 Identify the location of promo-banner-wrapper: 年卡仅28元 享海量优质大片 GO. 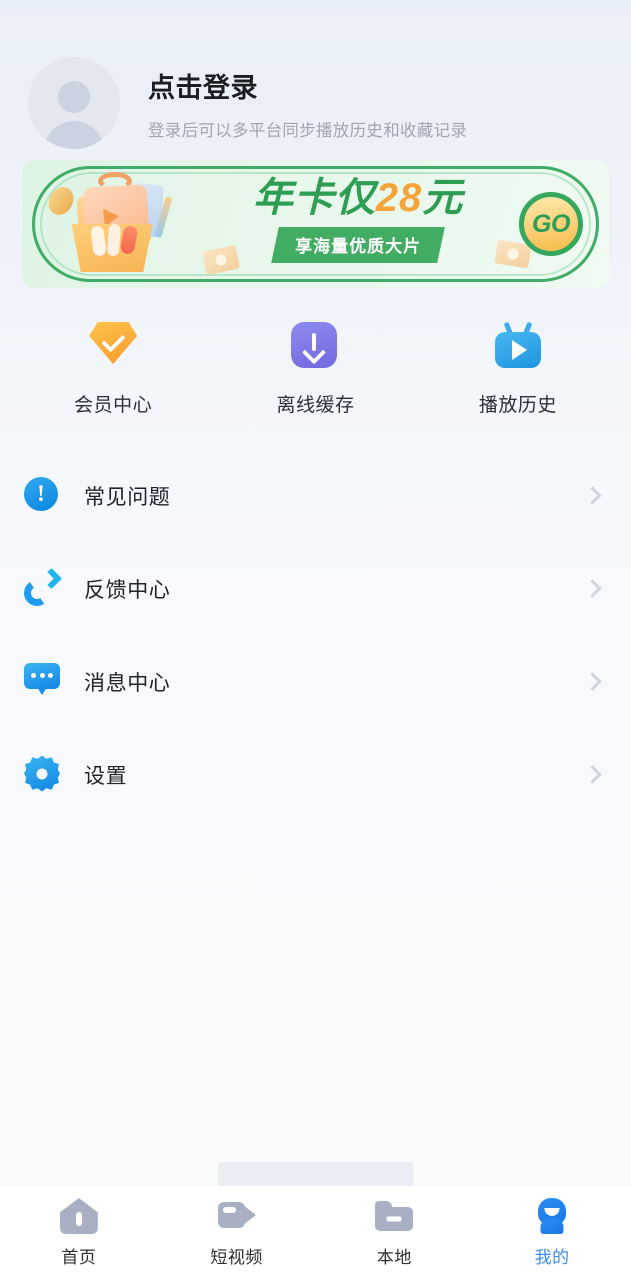
(315, 224).